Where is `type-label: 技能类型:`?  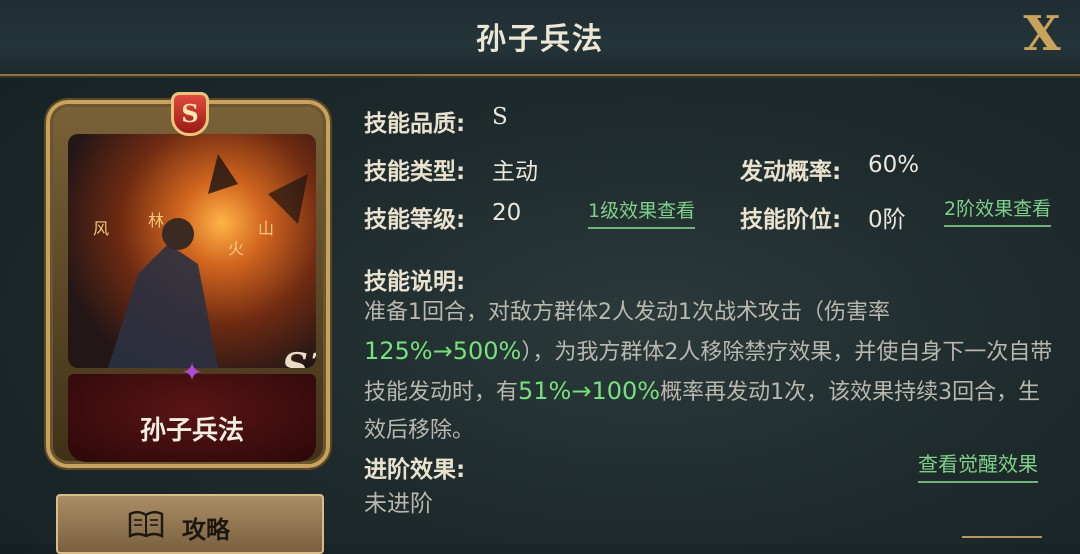 type-label: 技能类型: is located at coordinates (415, 172).